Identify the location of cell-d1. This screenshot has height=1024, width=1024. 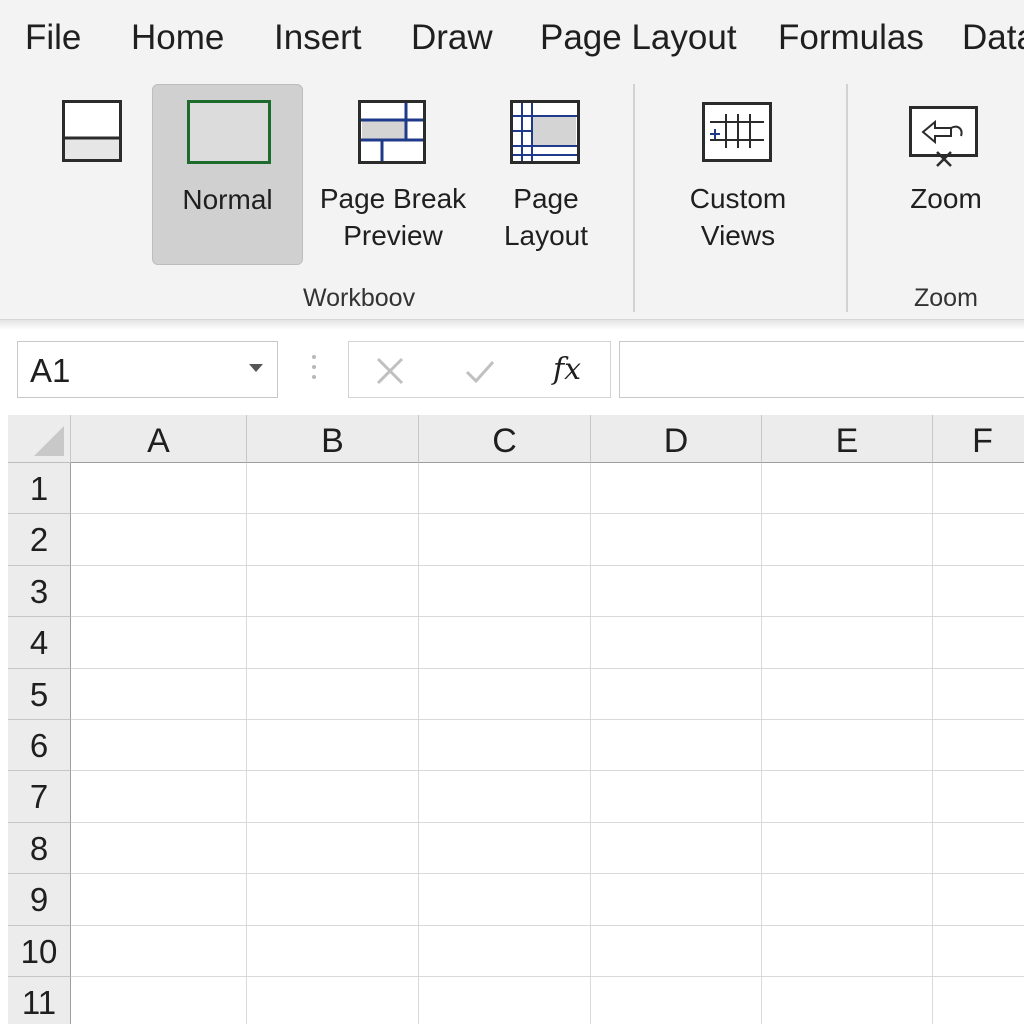
(676, 489).